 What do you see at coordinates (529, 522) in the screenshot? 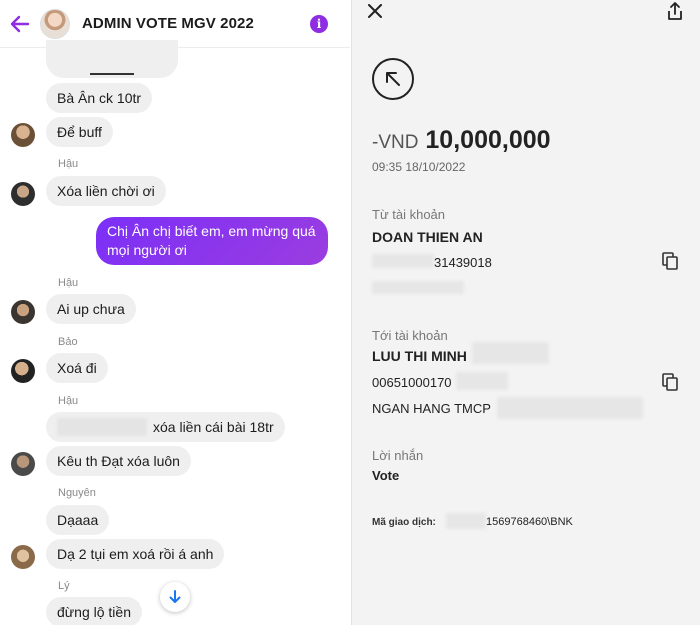
I see `transaction-code-value: 1569768460\BNK` at bounding box center [529, 522].